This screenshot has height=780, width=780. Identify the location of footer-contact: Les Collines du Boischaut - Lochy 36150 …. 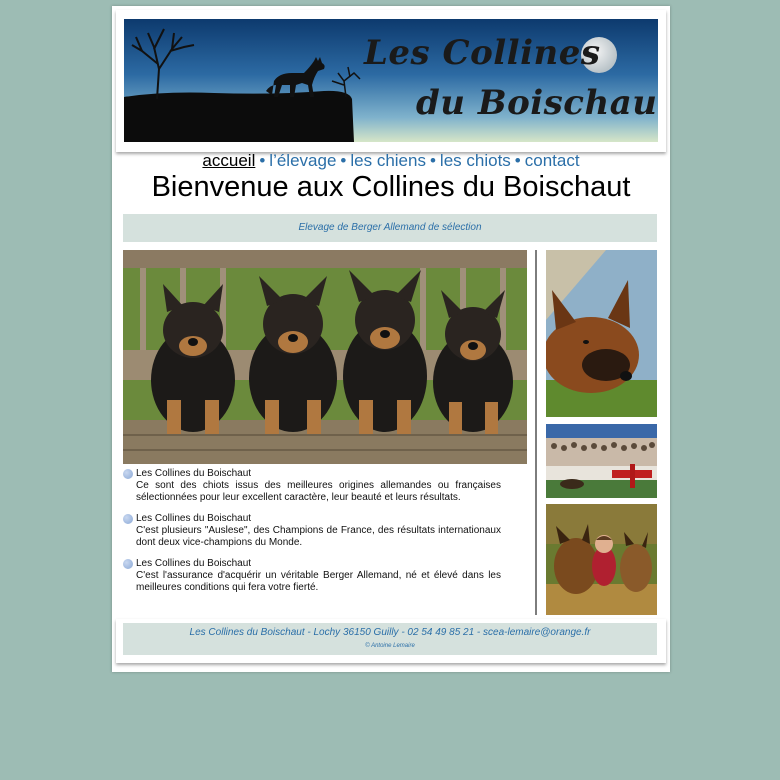
(390, 632).